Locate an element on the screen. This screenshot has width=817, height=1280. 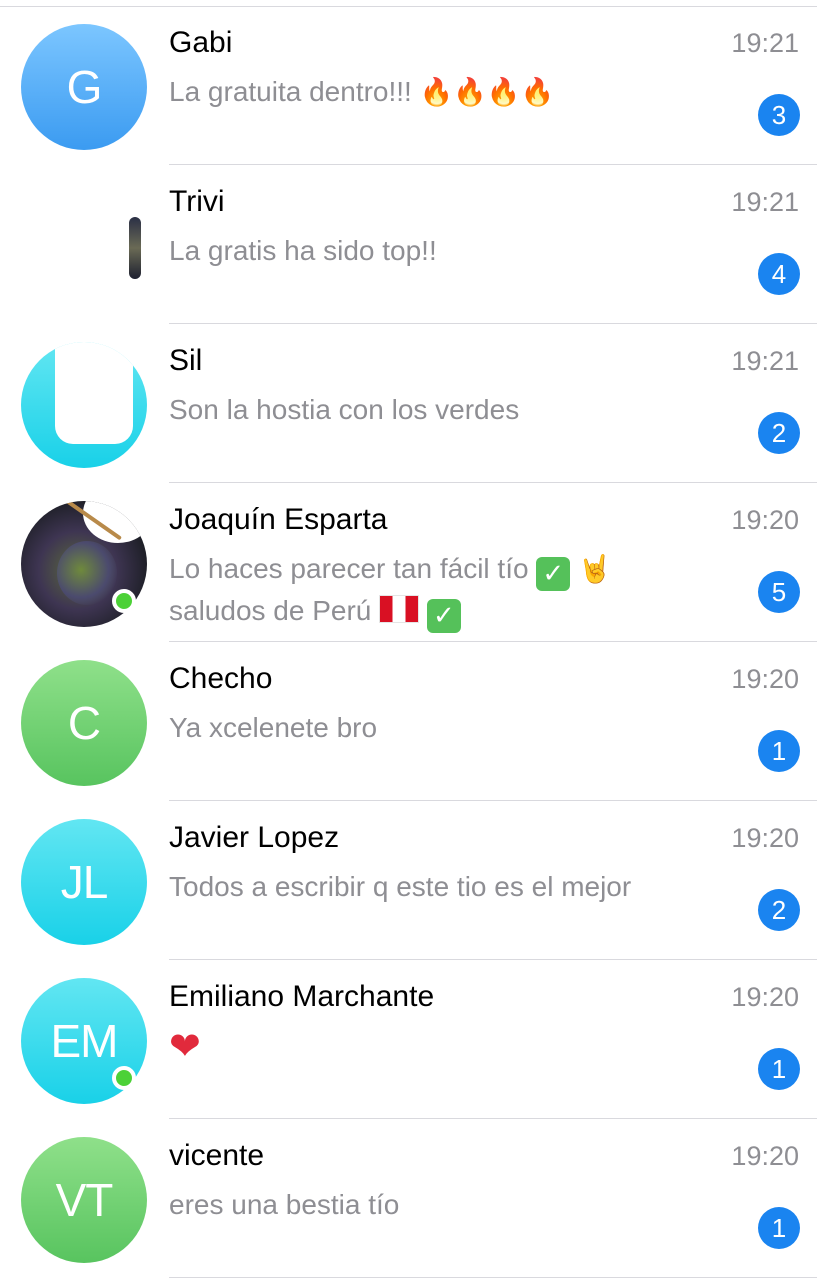
message-preview: eres una bestia tío is located at coordinates (439, 1205).